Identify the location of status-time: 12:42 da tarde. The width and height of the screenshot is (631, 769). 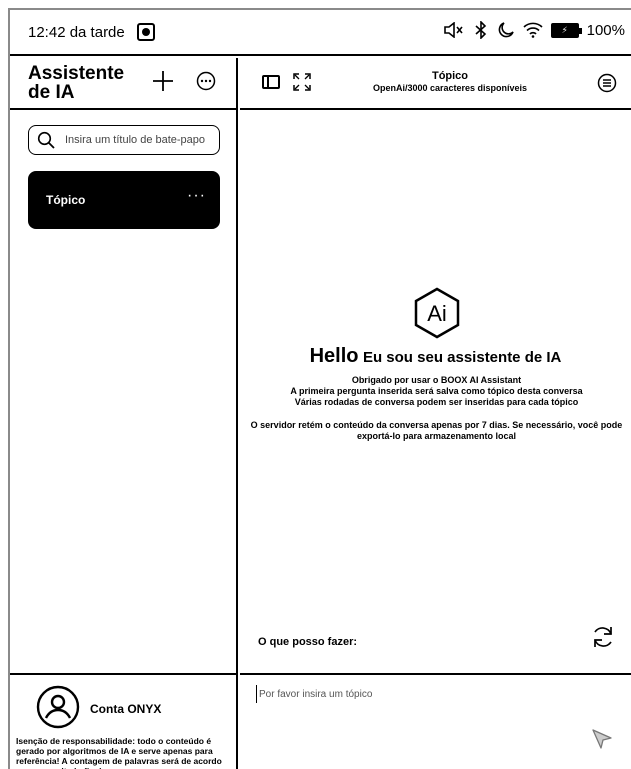
(76, 32).